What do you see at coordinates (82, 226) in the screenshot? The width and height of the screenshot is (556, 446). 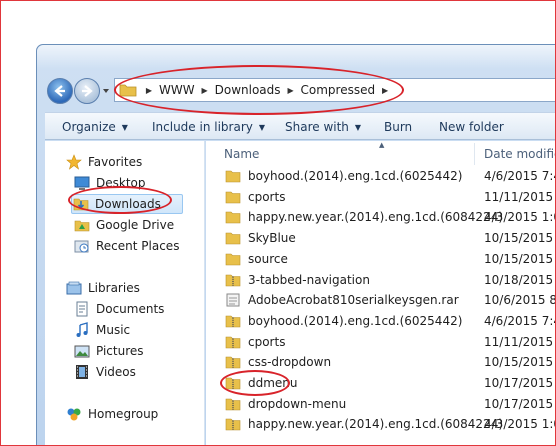 I see `google-drive-icon` at bounding box center [82, 226].